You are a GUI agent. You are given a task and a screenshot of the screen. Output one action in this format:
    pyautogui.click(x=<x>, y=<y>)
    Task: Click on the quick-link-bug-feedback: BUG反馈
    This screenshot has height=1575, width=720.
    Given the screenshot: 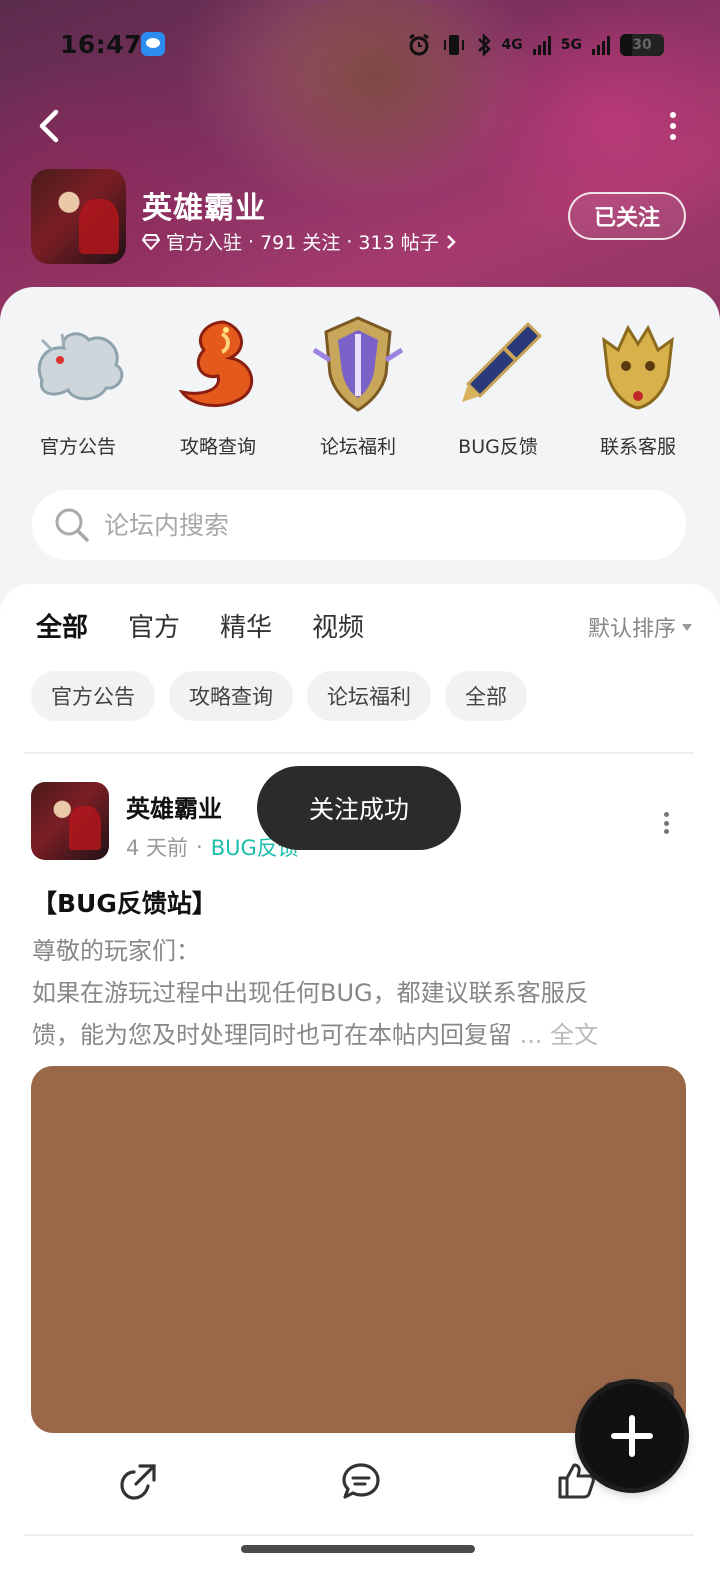 What is the action you would take?
    pyautogui.click(x=498, y=385)
    